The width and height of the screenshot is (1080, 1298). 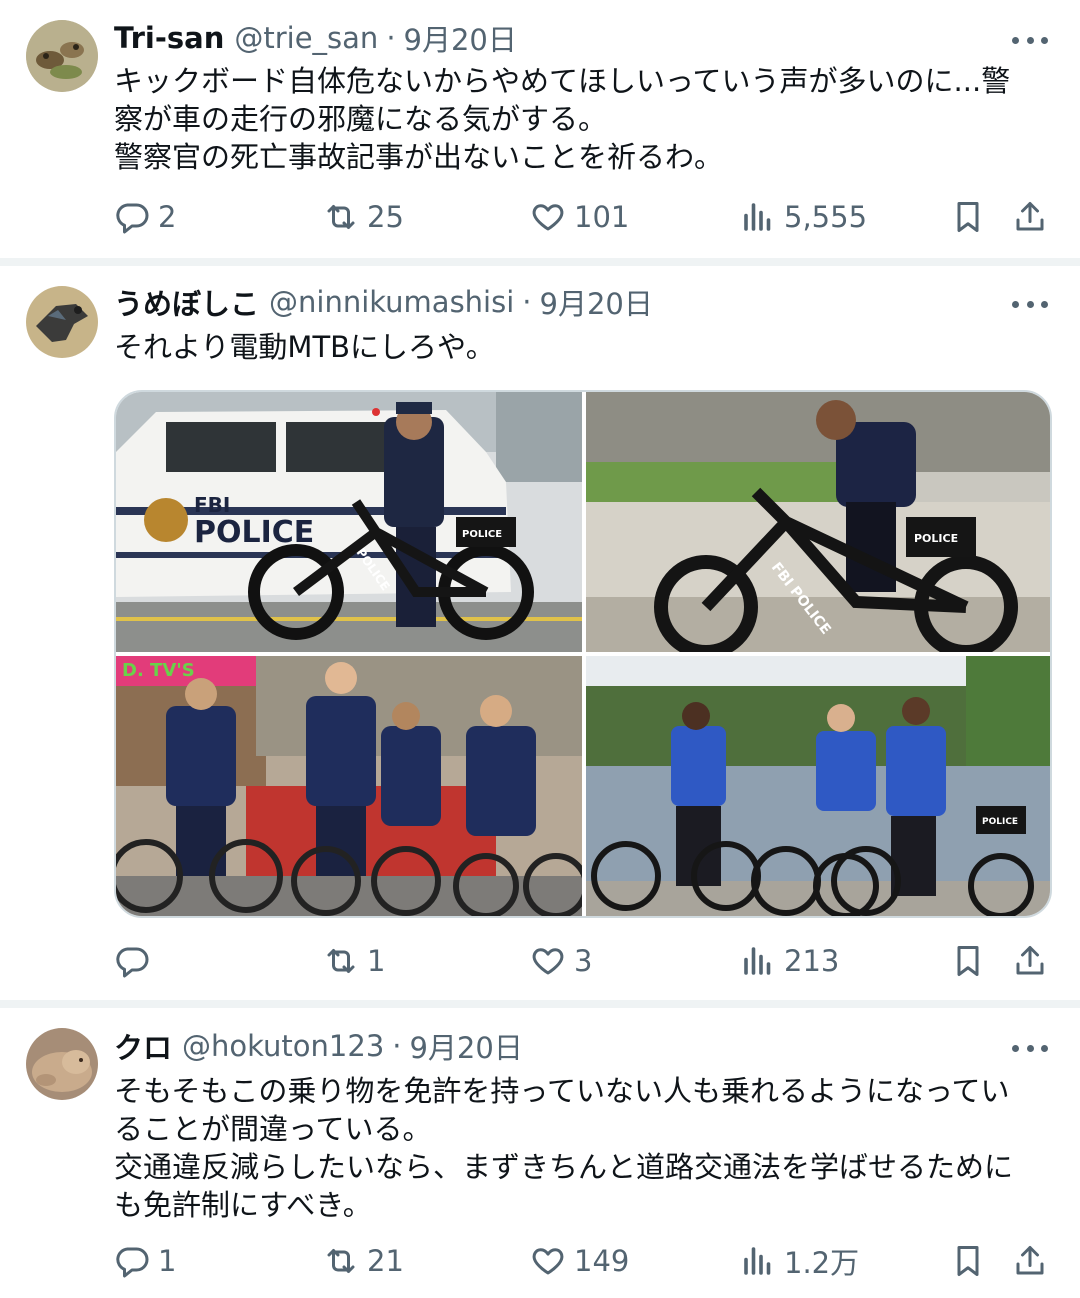 I want to click on action-bar: 1 21 149 1.2万, so click(x=540, y=1261).